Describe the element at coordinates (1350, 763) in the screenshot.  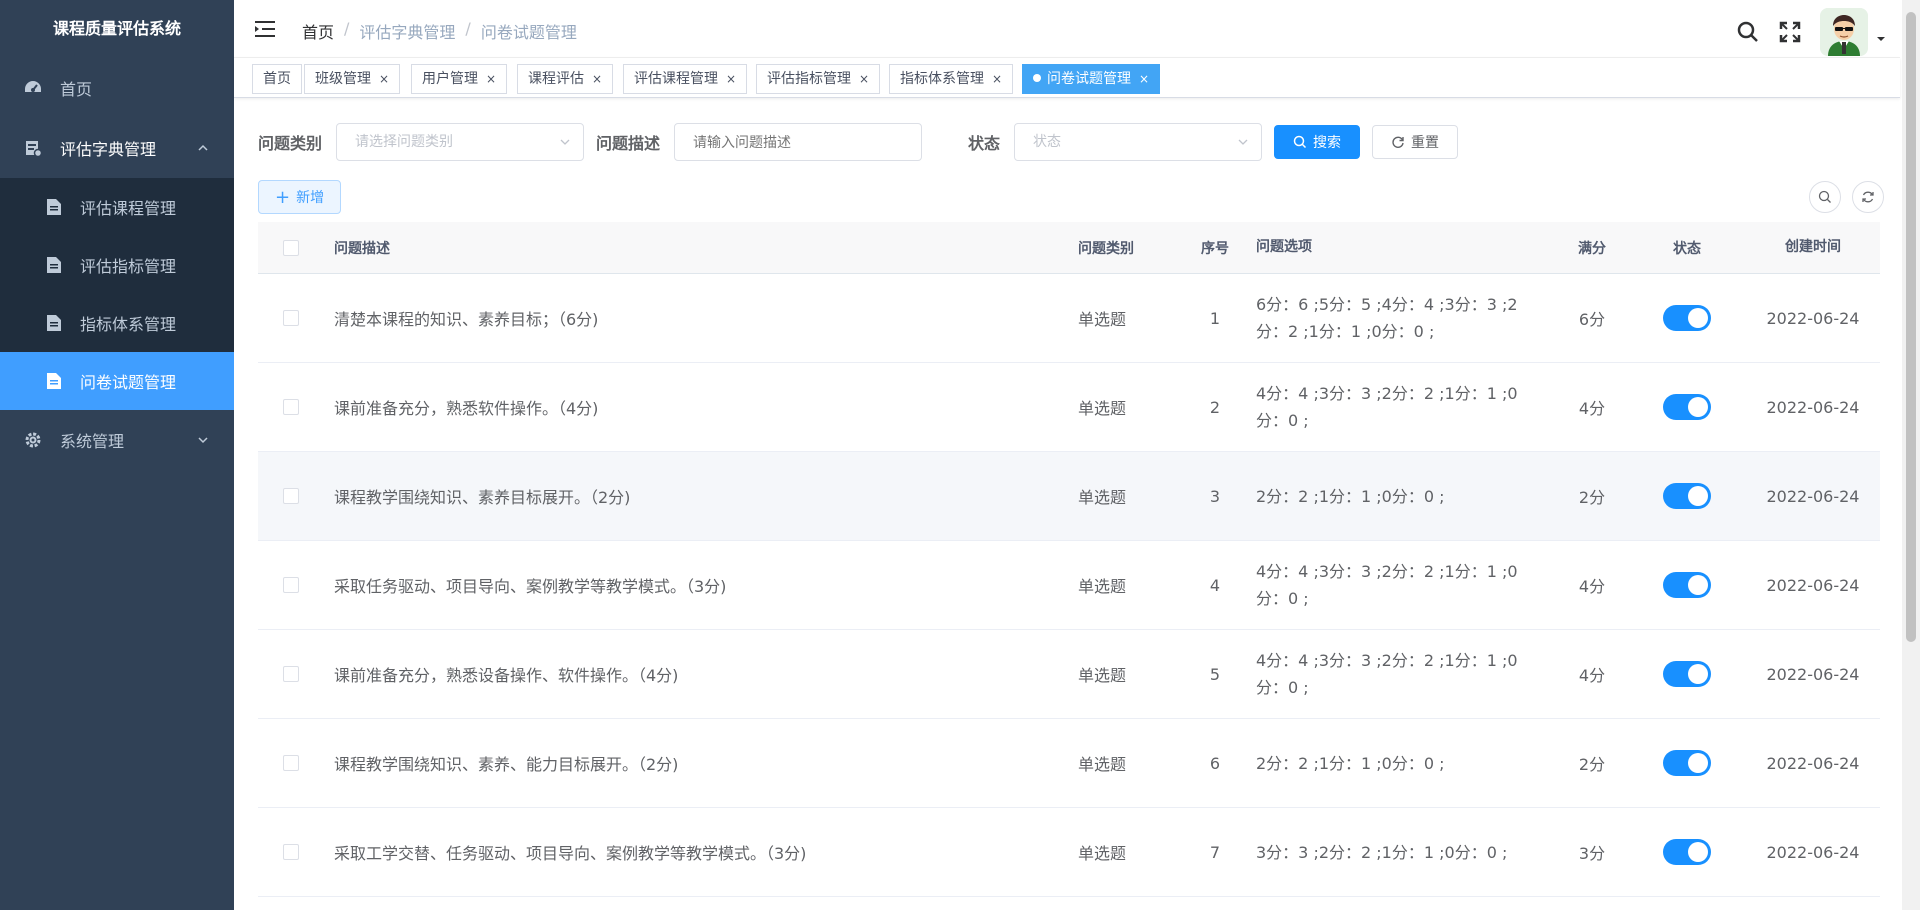
I see `question-options: 2分：2 ;1分：1 ;0分：0 ;` at that location.